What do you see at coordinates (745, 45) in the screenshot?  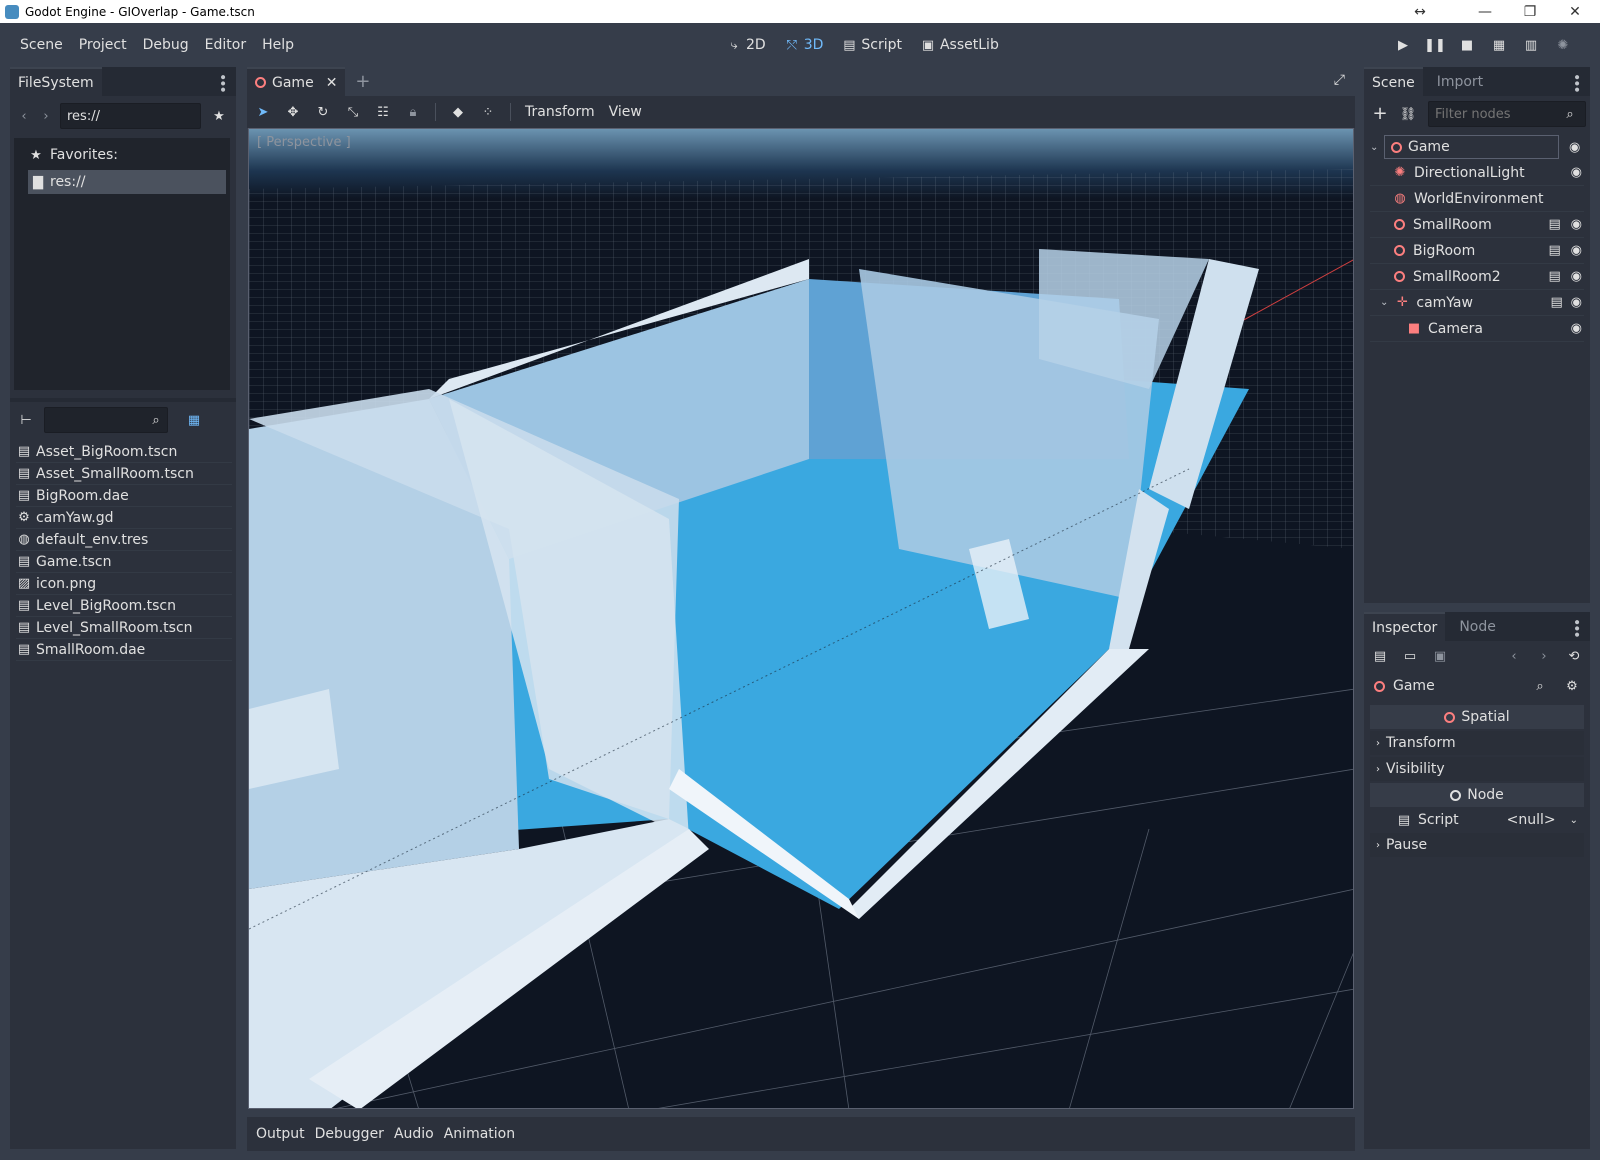 I see `mode-2d-button: ⤷ 2D` at bounding box center [745, 45].